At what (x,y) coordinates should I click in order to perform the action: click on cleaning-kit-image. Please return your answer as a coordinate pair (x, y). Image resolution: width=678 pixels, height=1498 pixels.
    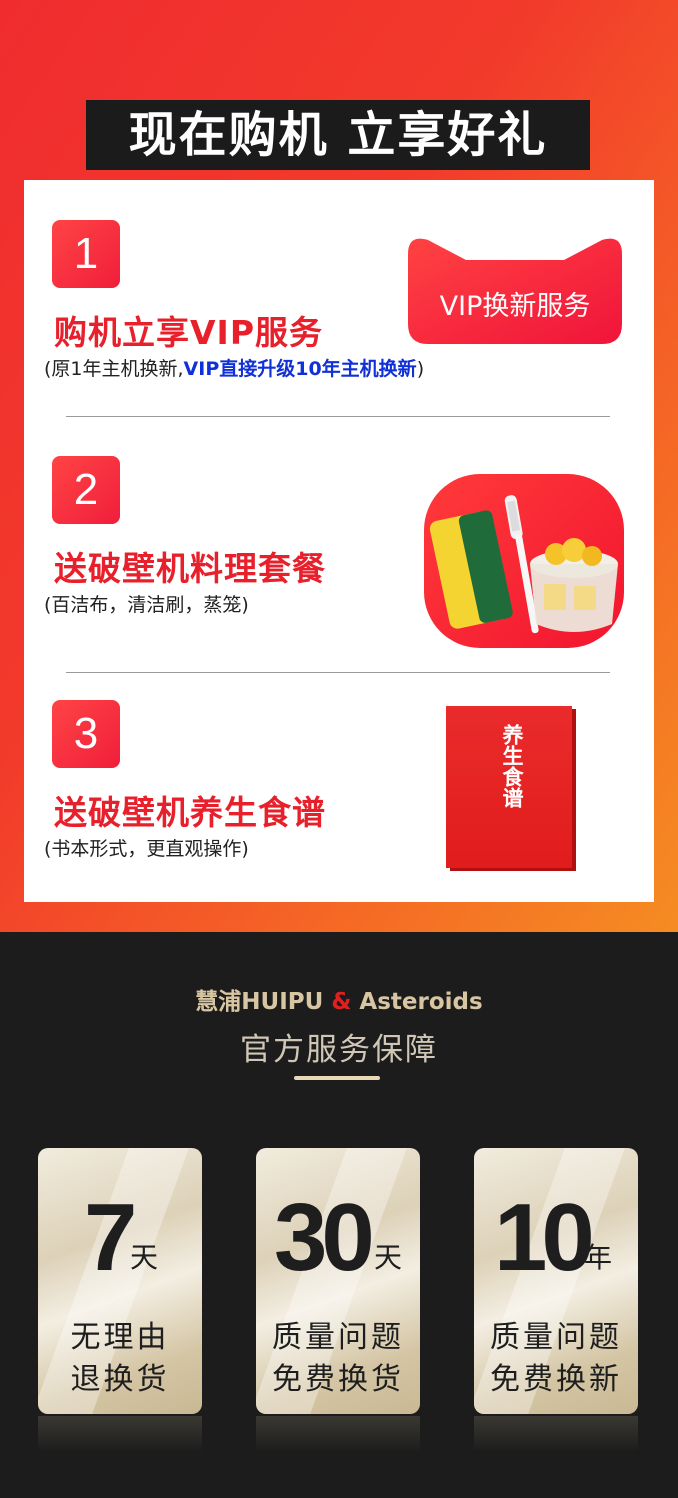
    Looking at the image, I should click on (524, 561).